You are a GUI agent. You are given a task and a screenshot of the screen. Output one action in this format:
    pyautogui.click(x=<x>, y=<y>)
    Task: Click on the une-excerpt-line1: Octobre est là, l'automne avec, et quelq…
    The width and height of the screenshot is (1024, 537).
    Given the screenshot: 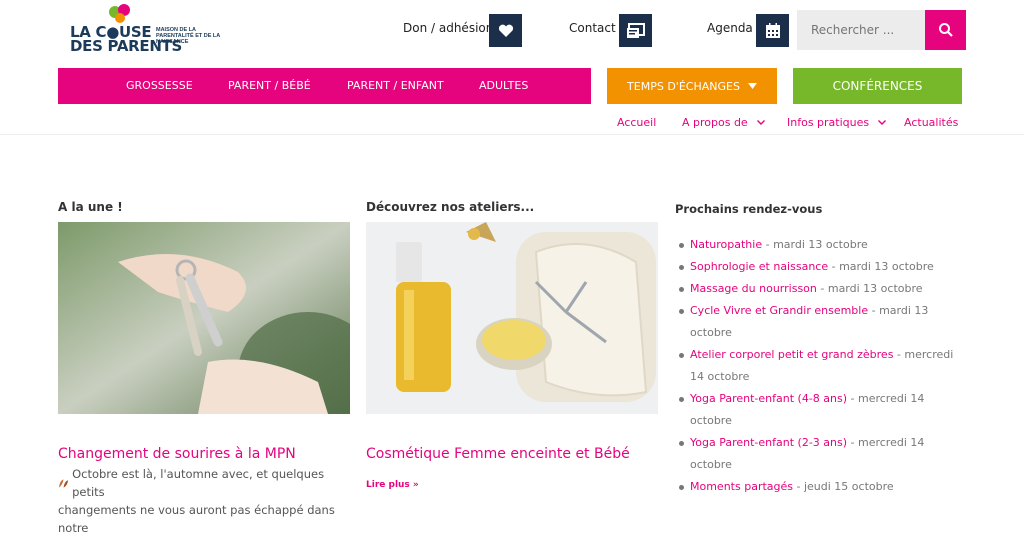 What is the action you would take?
    pyautogui.click(x=198, y=483)
    